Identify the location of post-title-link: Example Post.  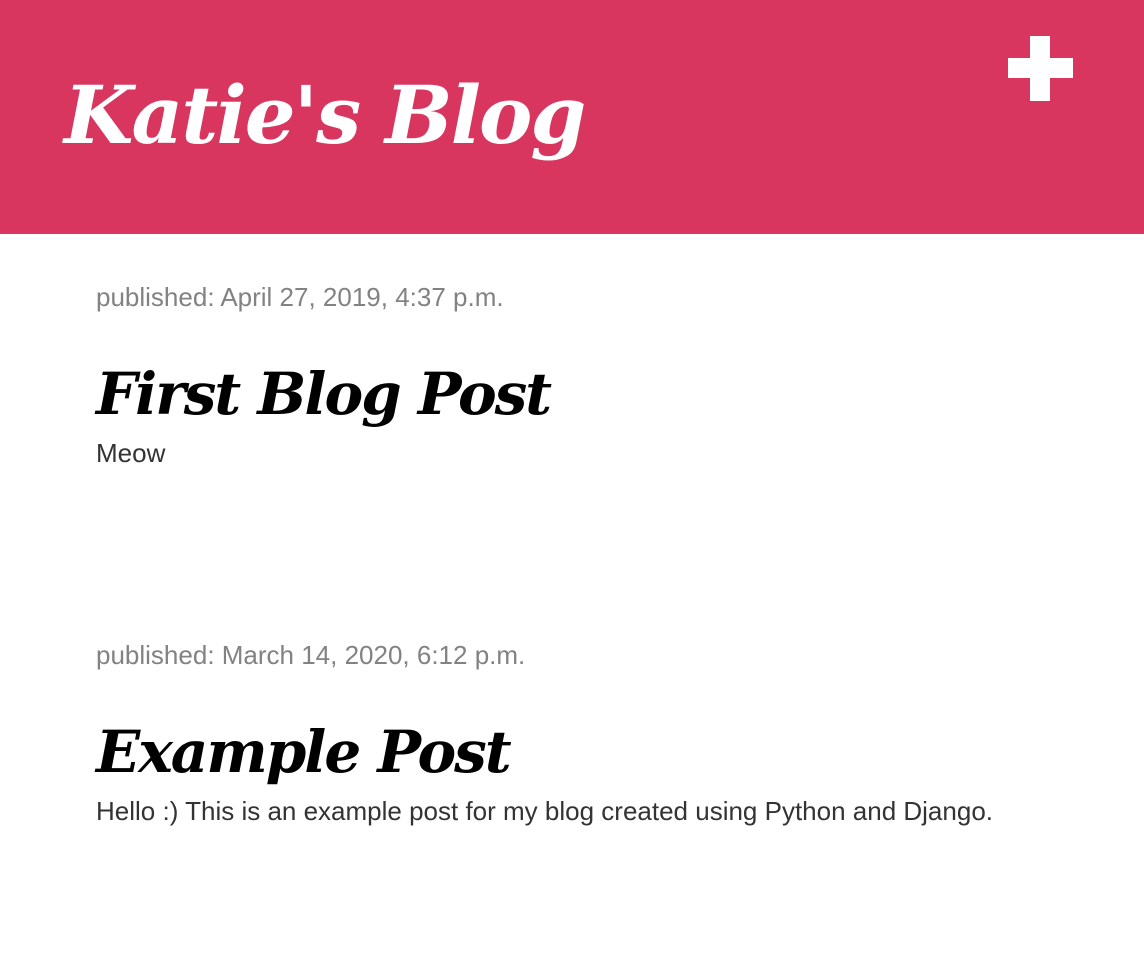
(304, 752).